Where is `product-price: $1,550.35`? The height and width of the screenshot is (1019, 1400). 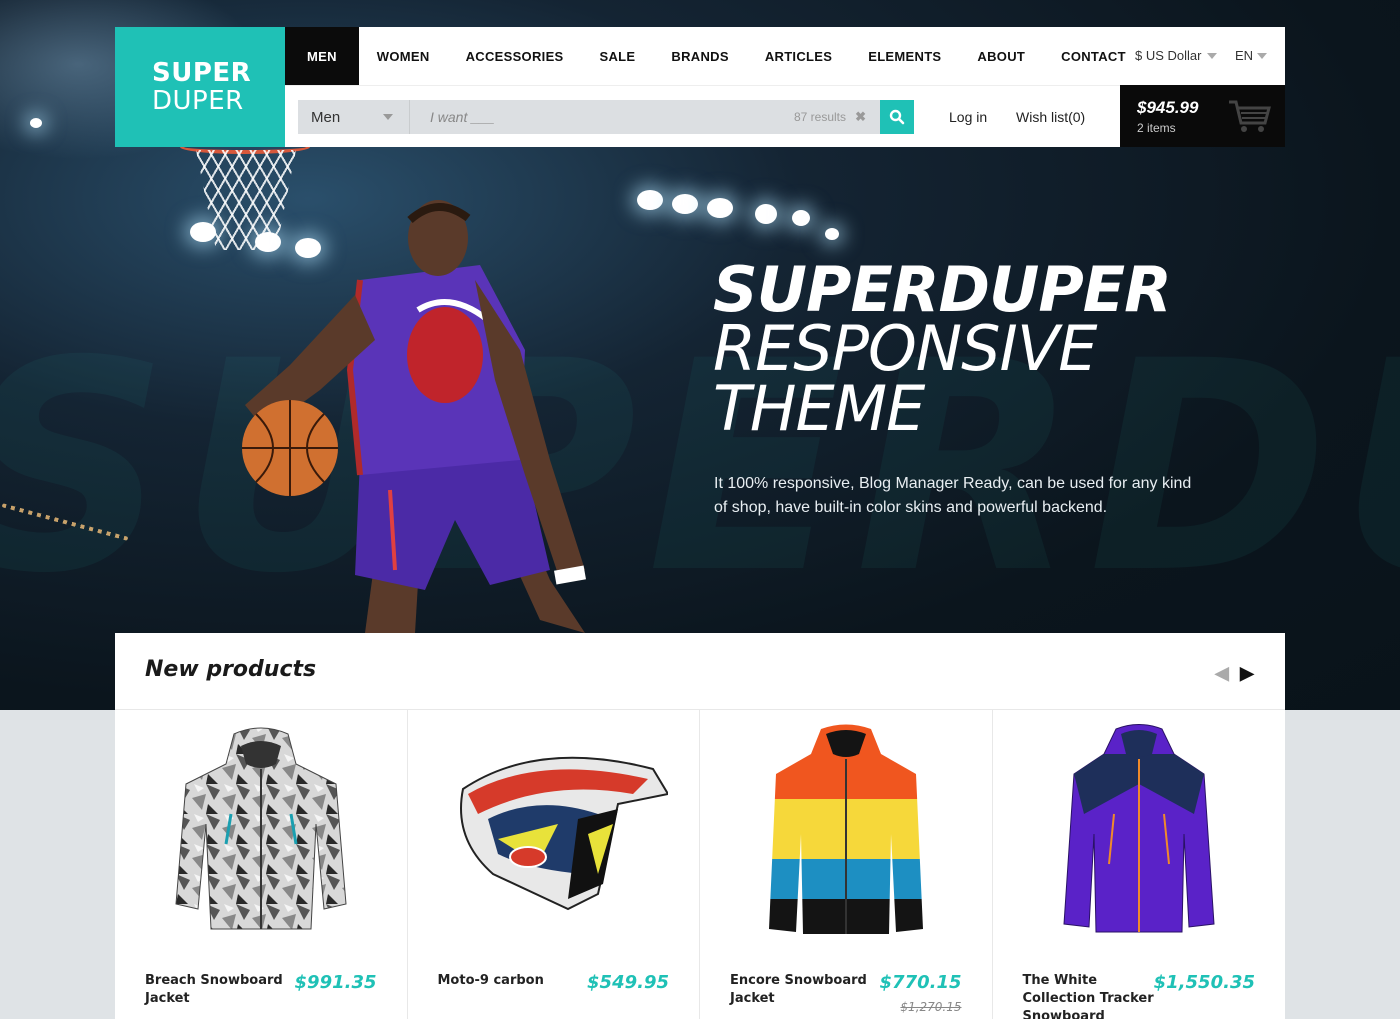 product-price: $1,550.35 is located at coordinates (1204, 982).